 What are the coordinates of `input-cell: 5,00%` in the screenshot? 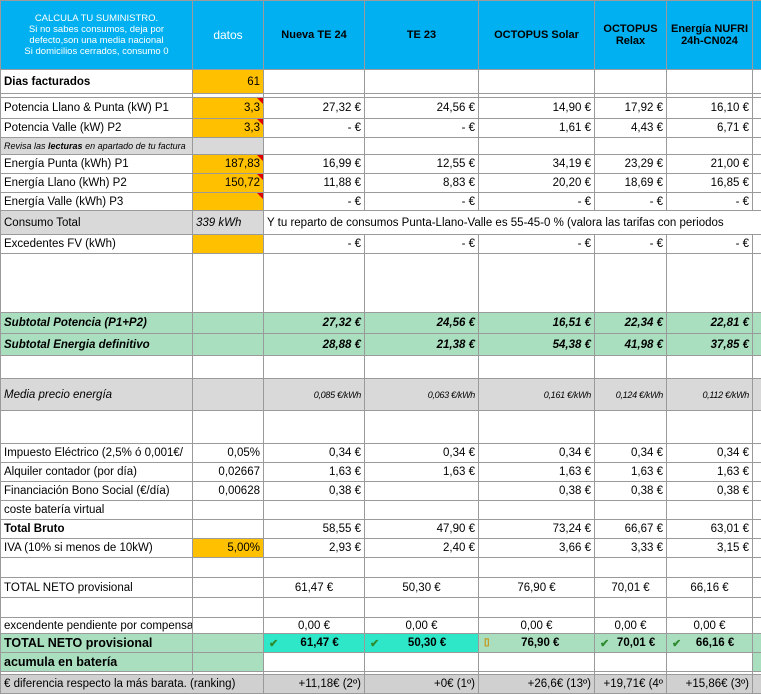 It's located at (228, 548).